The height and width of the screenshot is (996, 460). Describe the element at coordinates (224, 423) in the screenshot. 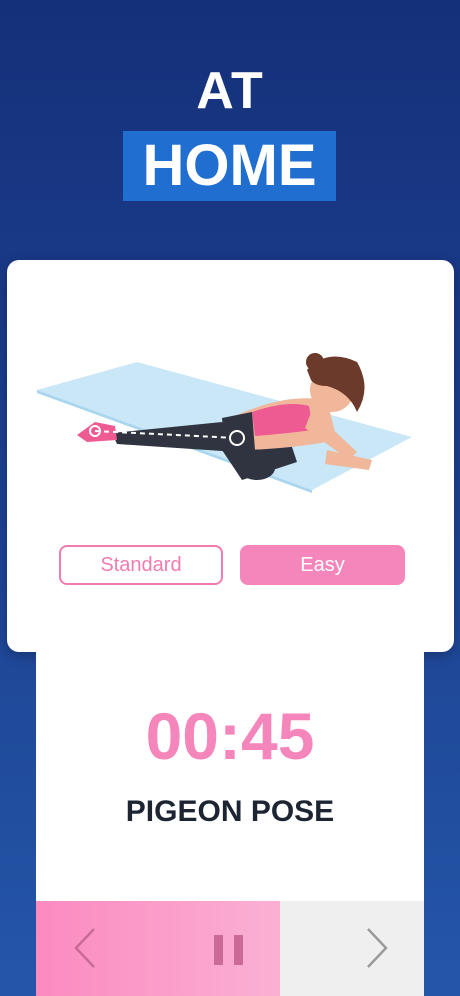

I see `exercise-illustration` at that location.